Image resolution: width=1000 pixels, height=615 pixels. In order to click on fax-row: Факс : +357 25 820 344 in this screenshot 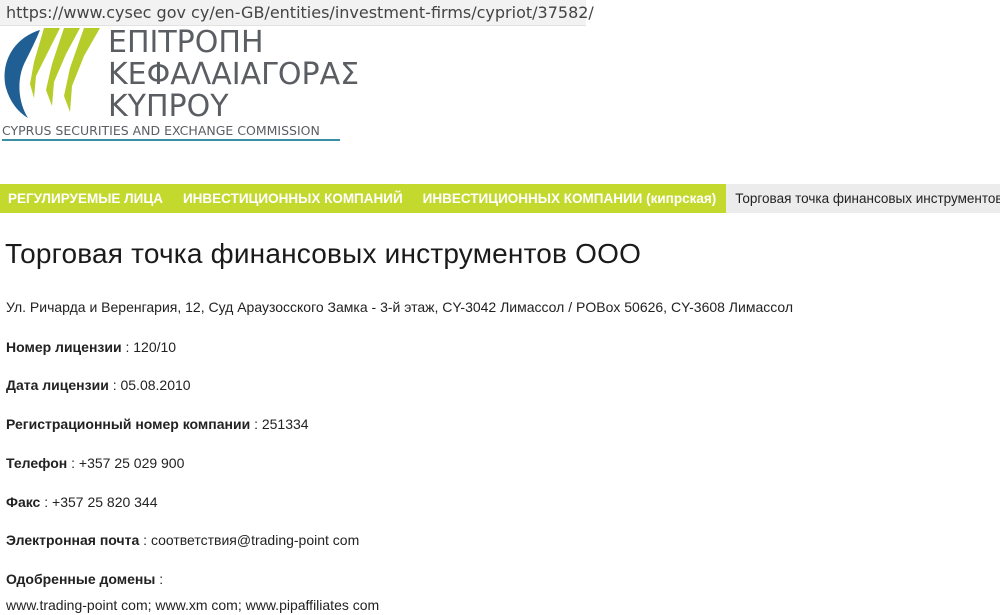, I will do `click(82, 502)`.